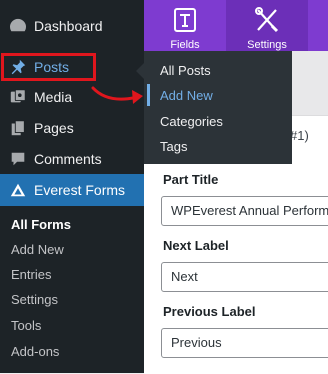 This screenshot has width=328, height=374. I want to click on fields-label: Fields, so click(185, 45).